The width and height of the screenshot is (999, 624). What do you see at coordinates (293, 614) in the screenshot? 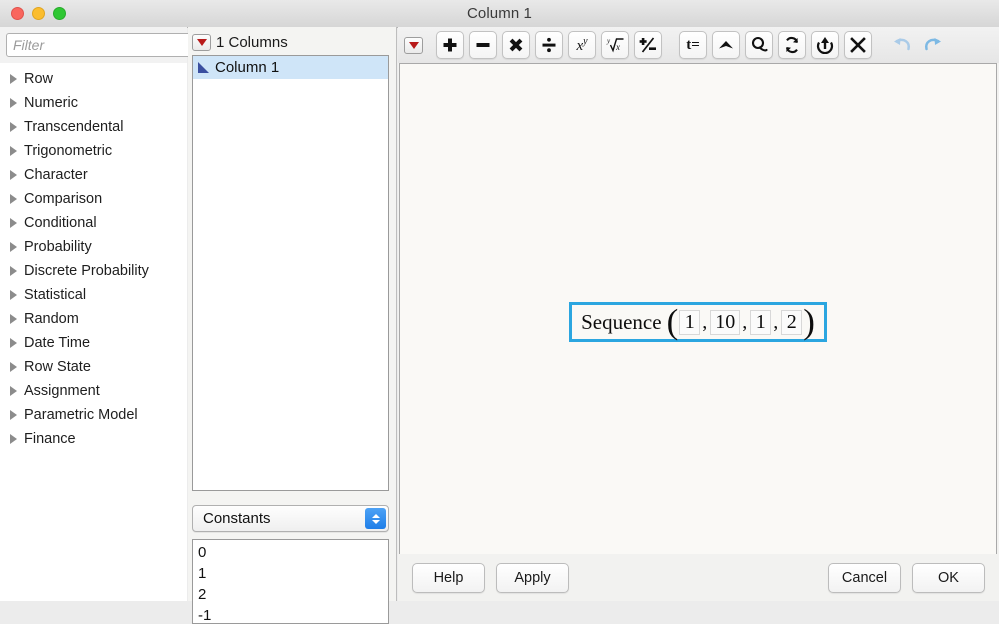
I see `list-item: -1` at bounding box center [293, 614].